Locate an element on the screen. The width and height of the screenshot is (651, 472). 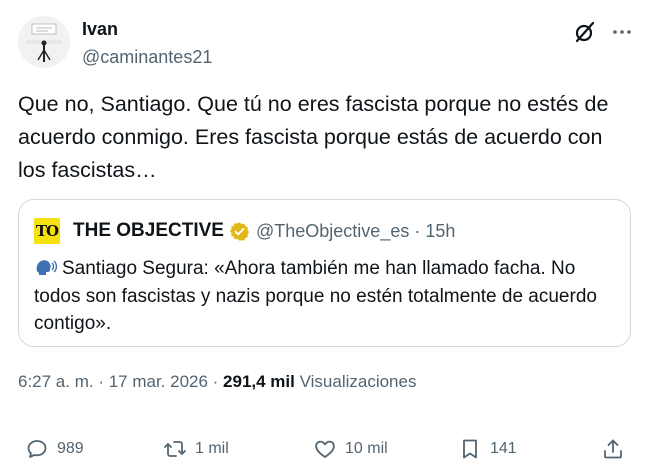
heart-icon is located at coordinates (325, 449).